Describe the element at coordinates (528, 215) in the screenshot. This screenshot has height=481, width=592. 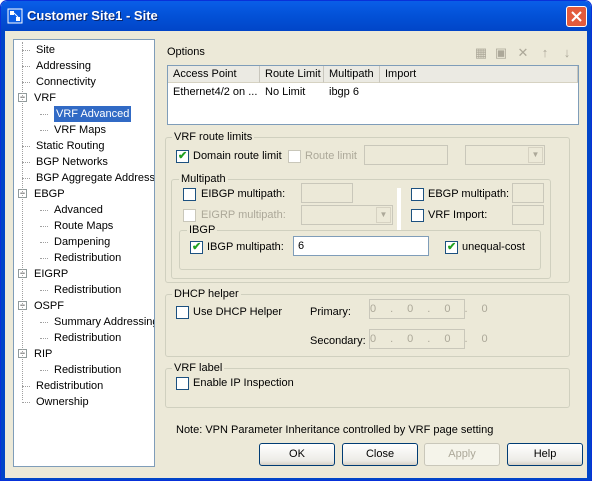
I see `vrf-import-input` at that location.